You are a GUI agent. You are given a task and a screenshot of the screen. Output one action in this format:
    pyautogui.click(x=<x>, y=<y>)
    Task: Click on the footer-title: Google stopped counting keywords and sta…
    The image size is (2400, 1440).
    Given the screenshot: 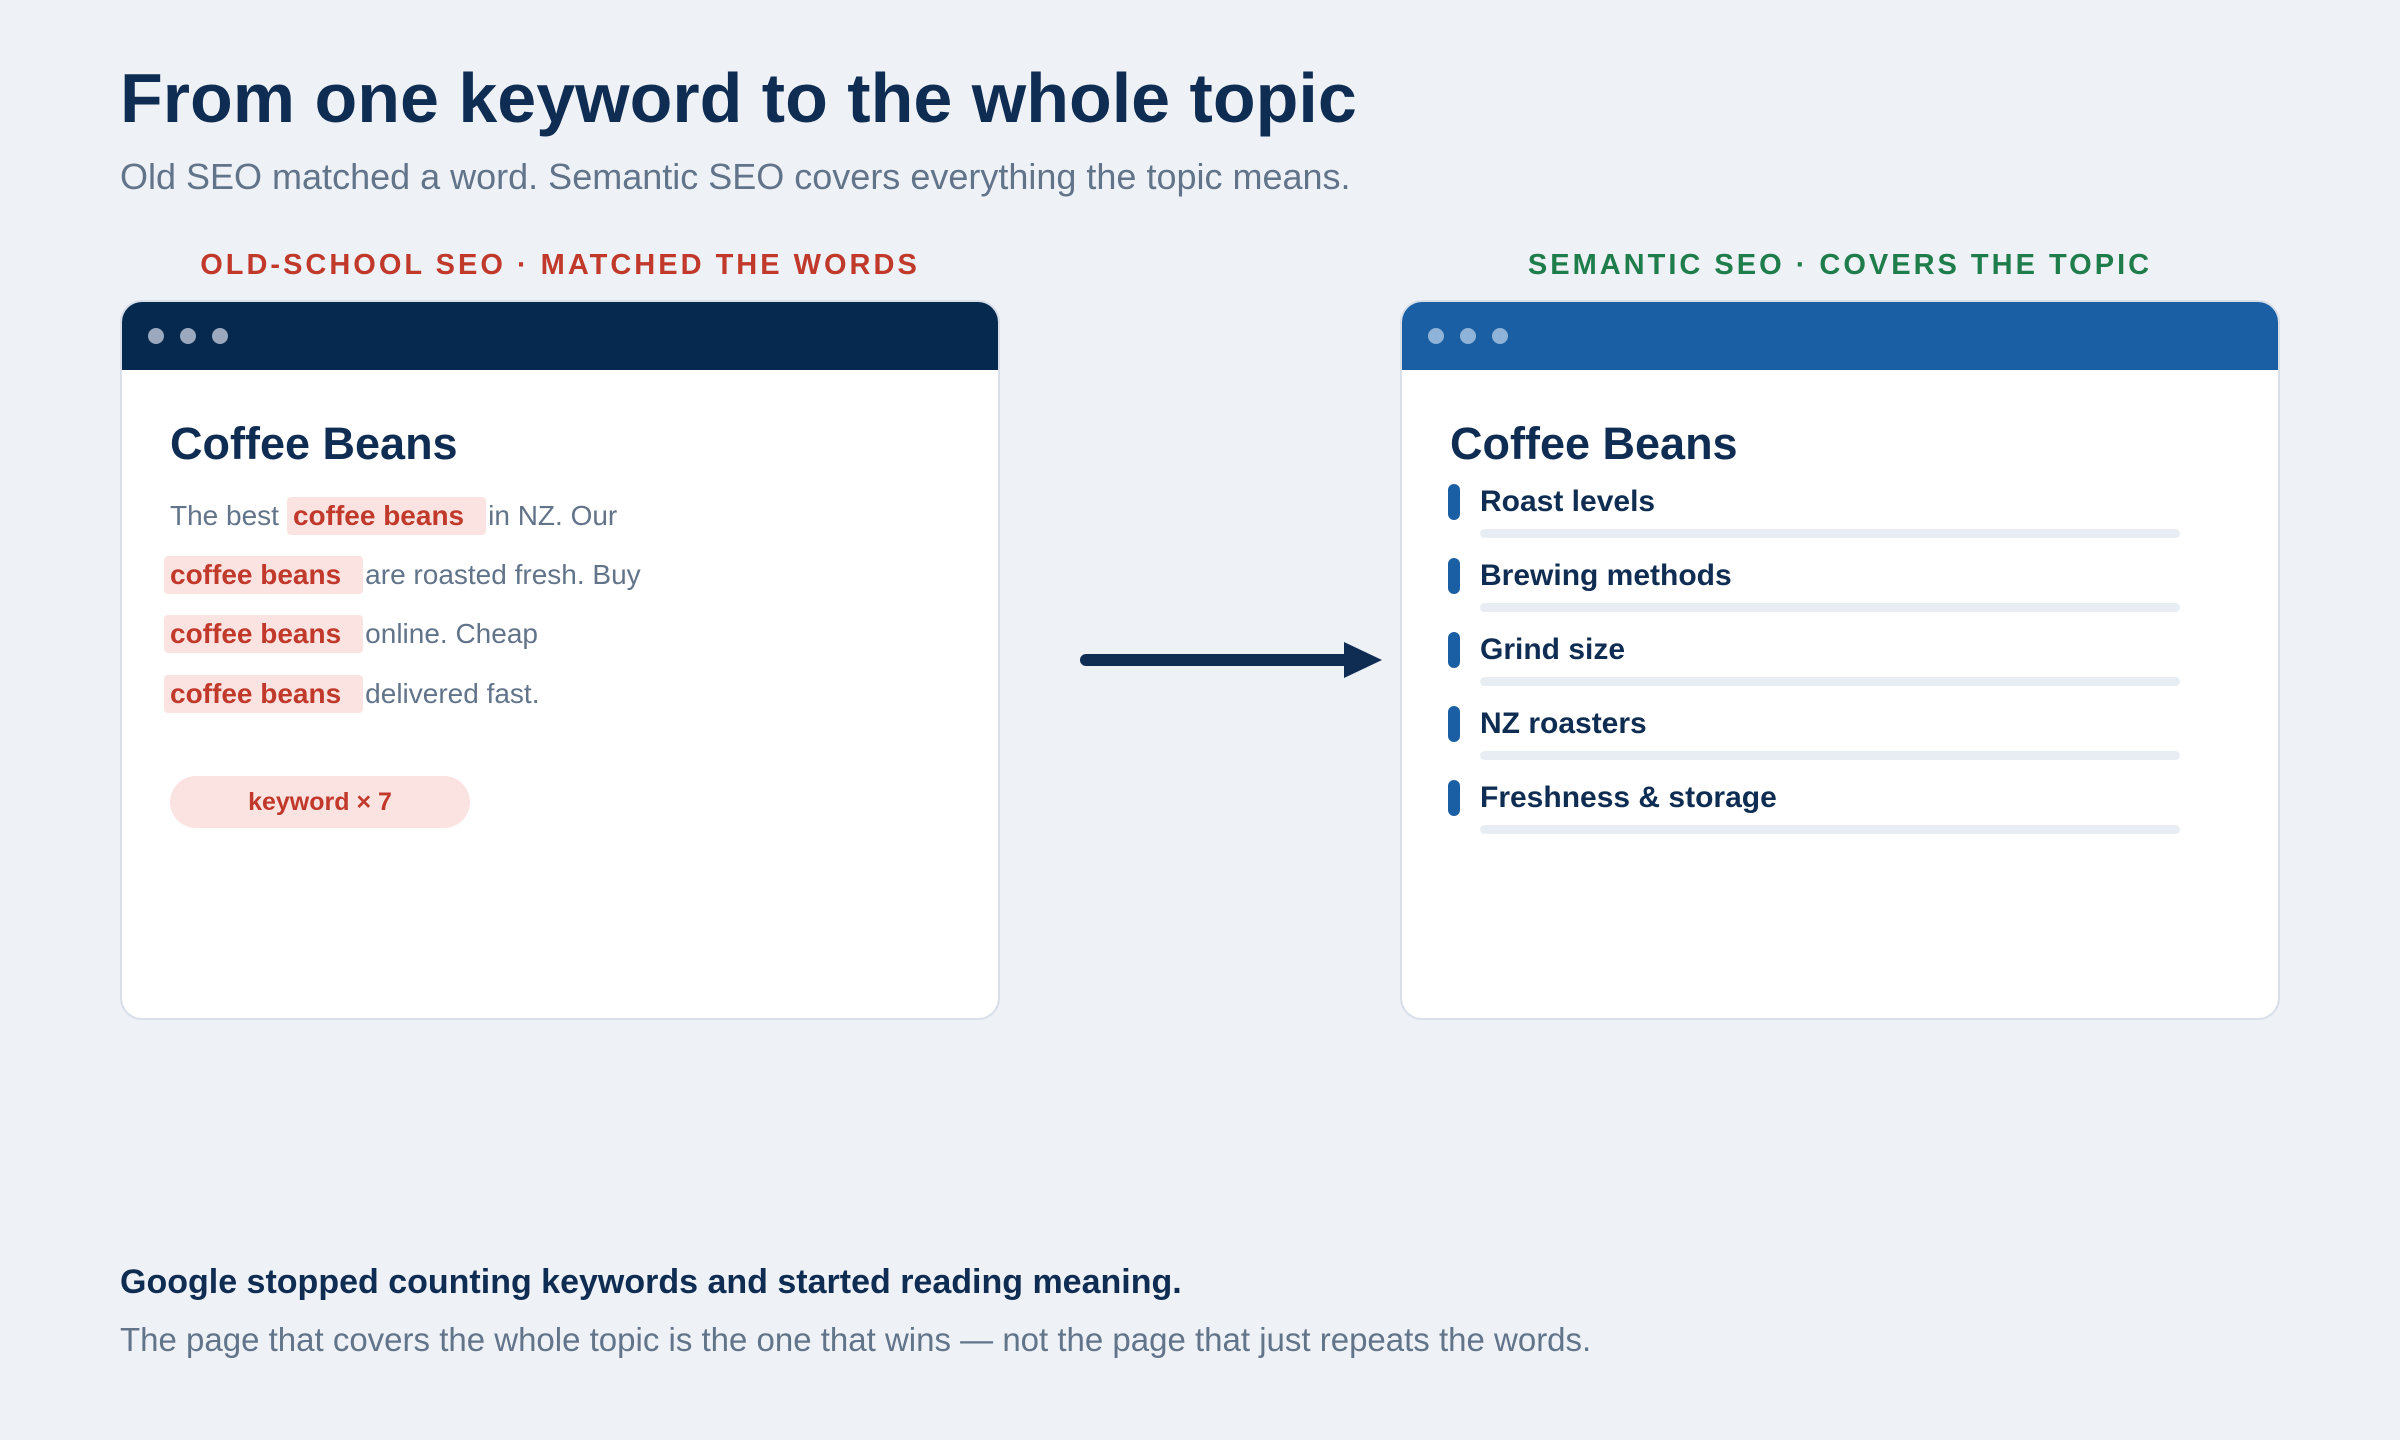 What is the action you would take?
    pyautogui.click(x=651, y=1282)
    